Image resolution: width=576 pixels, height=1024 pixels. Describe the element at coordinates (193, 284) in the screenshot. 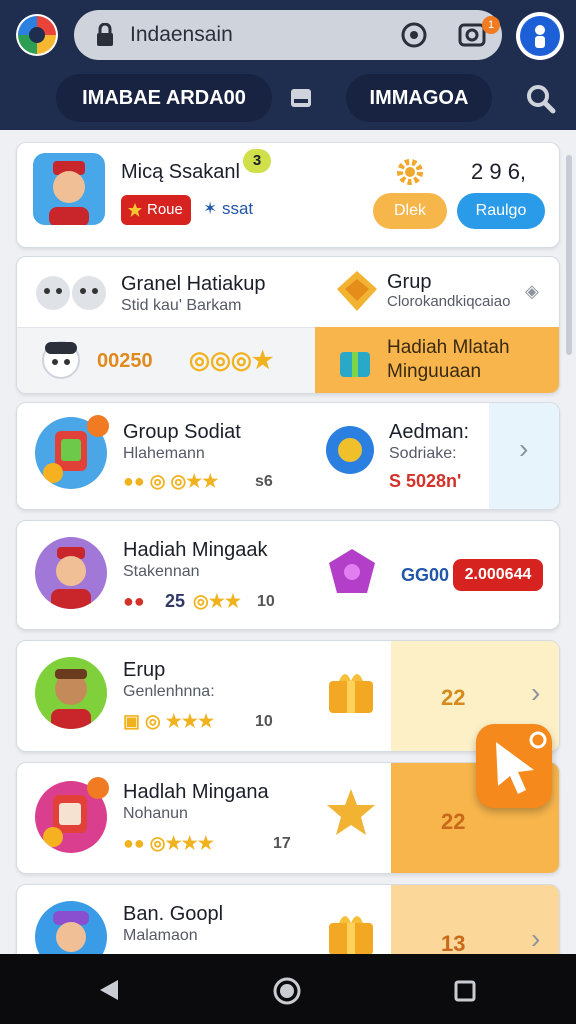

I see `panel-left-title: Granel Hatiakup` at that location.